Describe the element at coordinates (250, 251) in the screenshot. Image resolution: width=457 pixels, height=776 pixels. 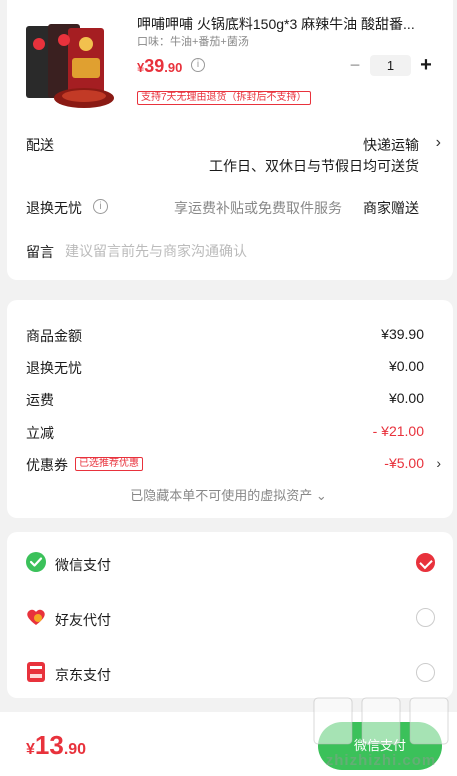
I see `message-input` at that location.